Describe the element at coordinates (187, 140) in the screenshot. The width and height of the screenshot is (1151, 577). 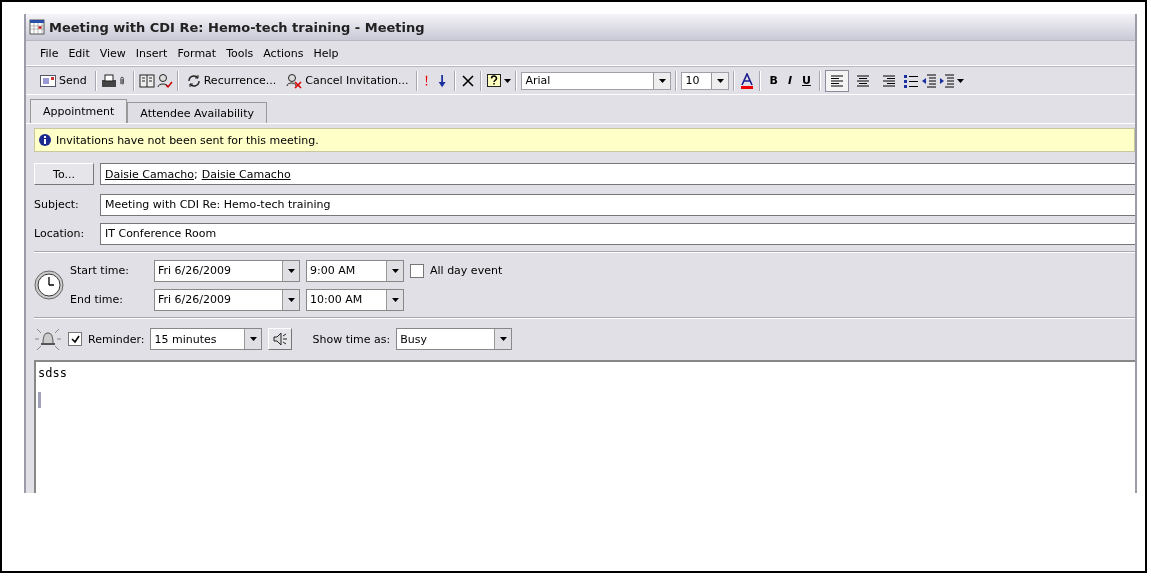
I see `info-text: Invitations have not been sent for this meeting.` at that location.